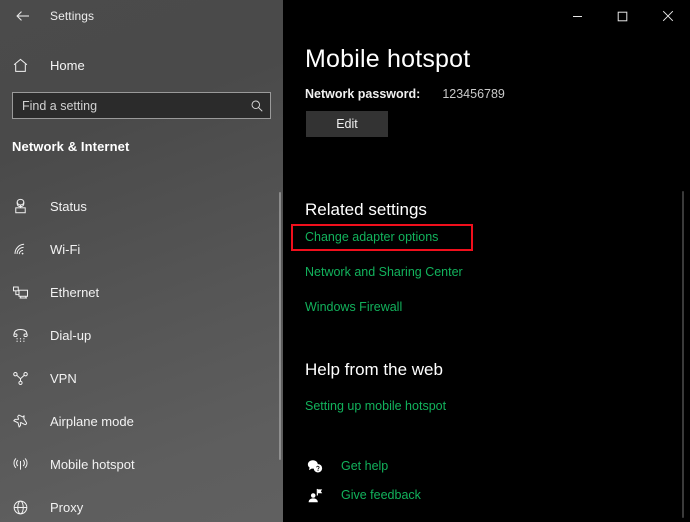 This screenshot has width=690, height=522. Describe the element at coordinates (141, 292) in the screenshot. I see `sidebar-item-ethernet: Ethernet` at that location.